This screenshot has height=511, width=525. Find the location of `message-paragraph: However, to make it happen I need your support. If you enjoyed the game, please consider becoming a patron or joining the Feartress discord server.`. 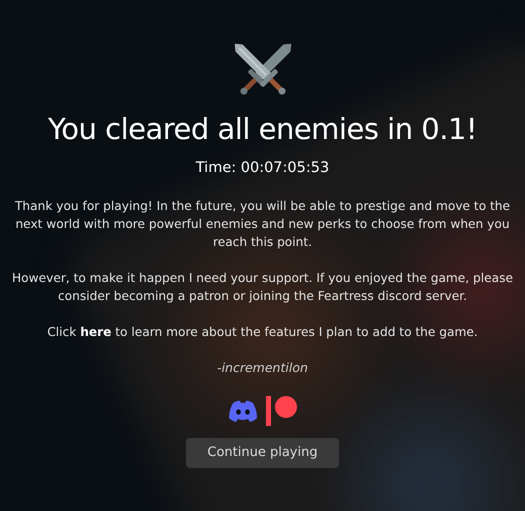

message-paragraph: However, to make it happen I need your support. If you enjoyed the game, please consider becoming a patron or joining the Feartress discord server. is located at coordinates (262, 288).